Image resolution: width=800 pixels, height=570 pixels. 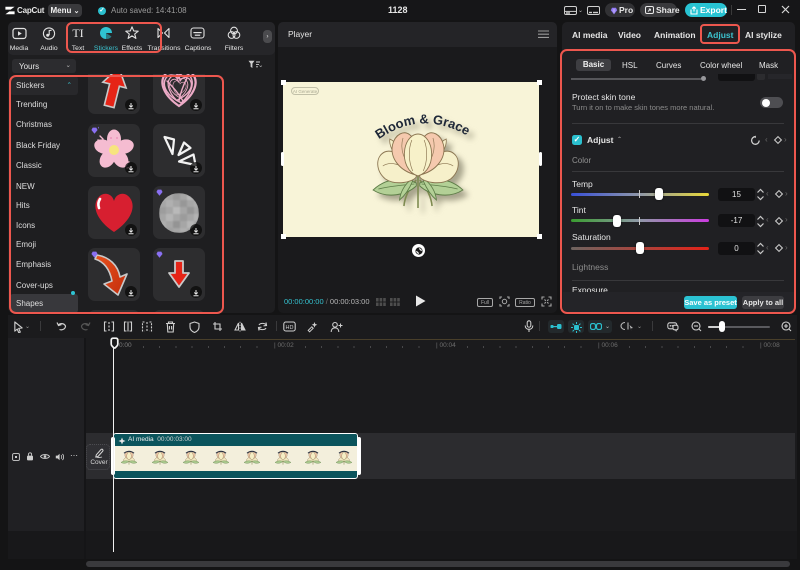 I want to click on svg-text: HD, so click(x=290, y=328).